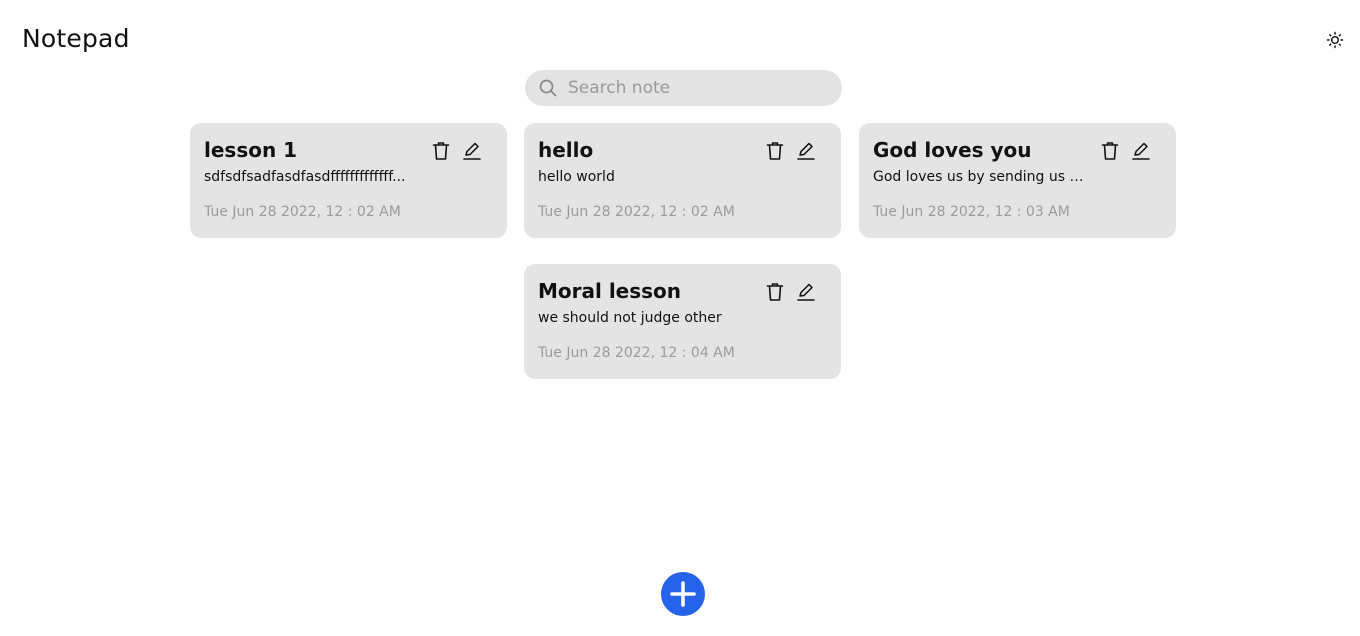 The image size is (1360, 636). I want to click on sun-icon, so click(1335, 40).